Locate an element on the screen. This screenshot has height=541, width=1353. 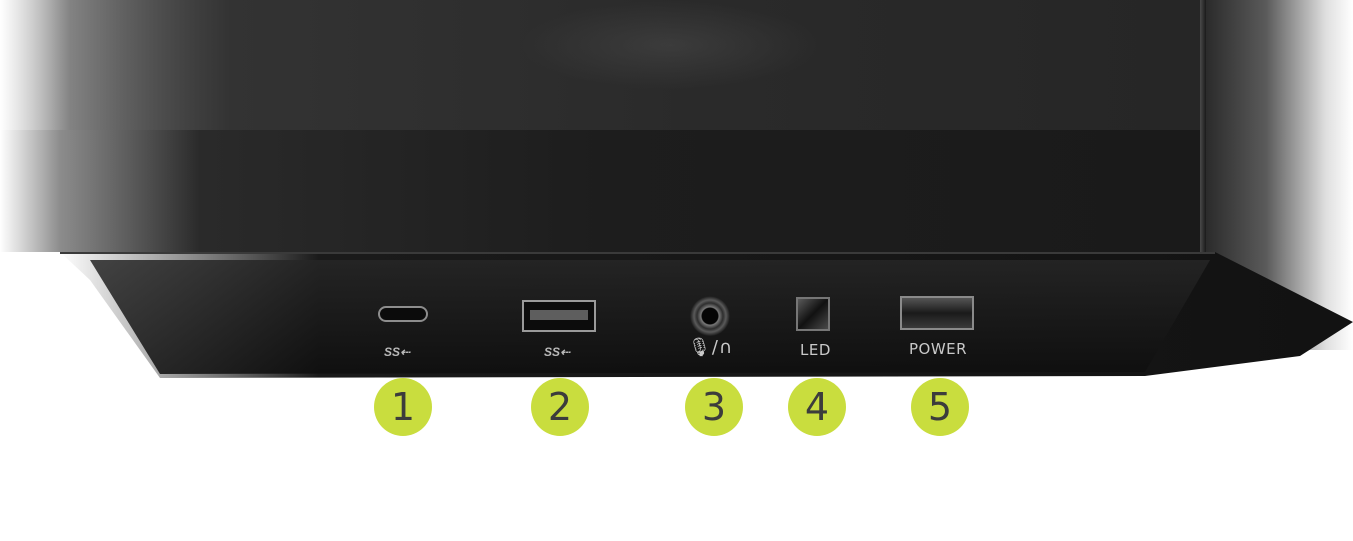
badge-5: 5 is located at coordinates (940, 407).